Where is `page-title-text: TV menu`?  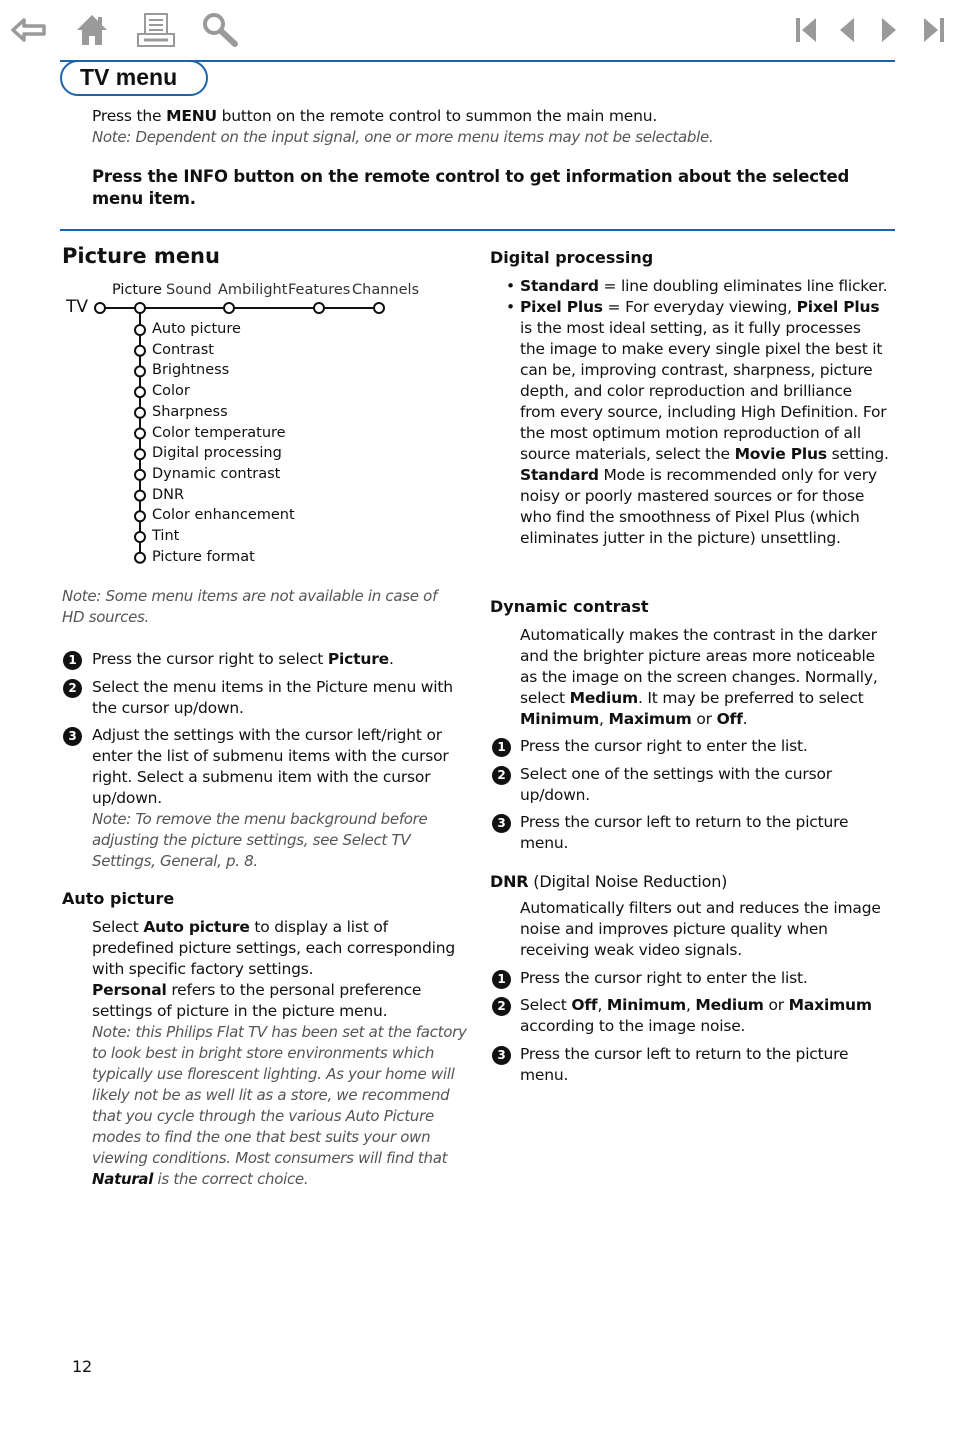
page-title-text: TV menu is located at coordinates (129, 77).